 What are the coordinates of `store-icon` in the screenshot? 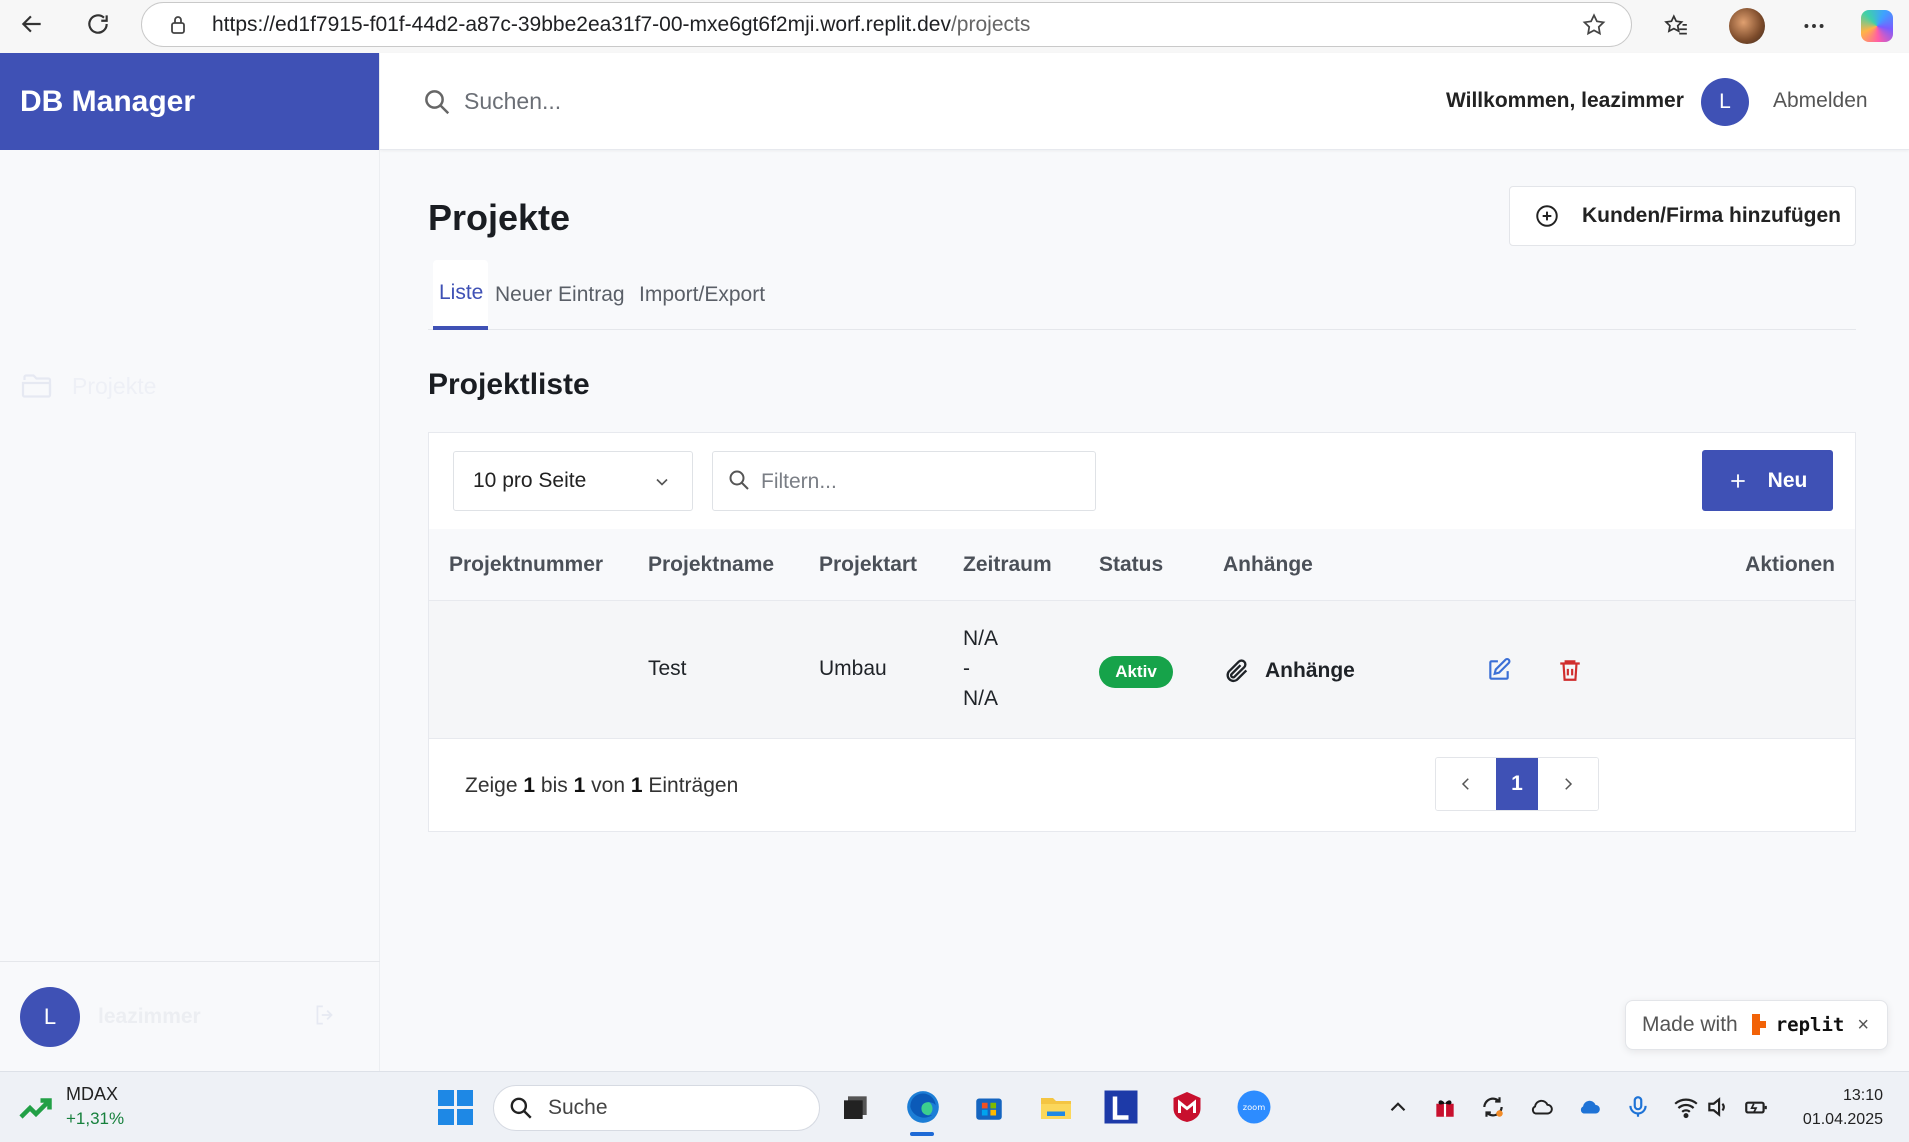 It's located at (989, 1107).